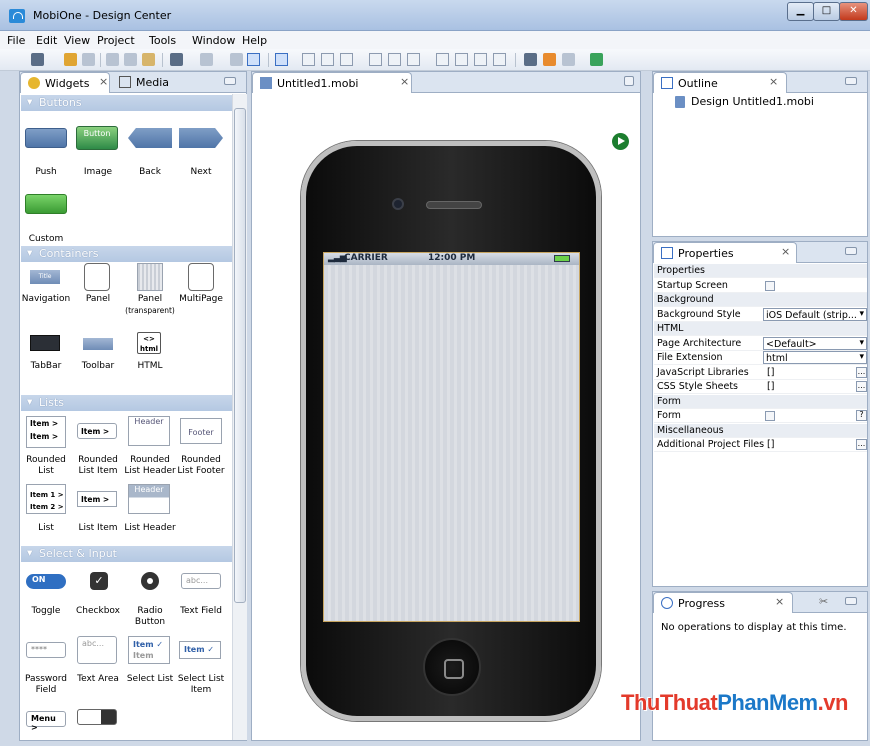  What do you see at coordinates (442, 59) in the screenshot?
I see `bring-front-icon` at bounding box center [442, 59].